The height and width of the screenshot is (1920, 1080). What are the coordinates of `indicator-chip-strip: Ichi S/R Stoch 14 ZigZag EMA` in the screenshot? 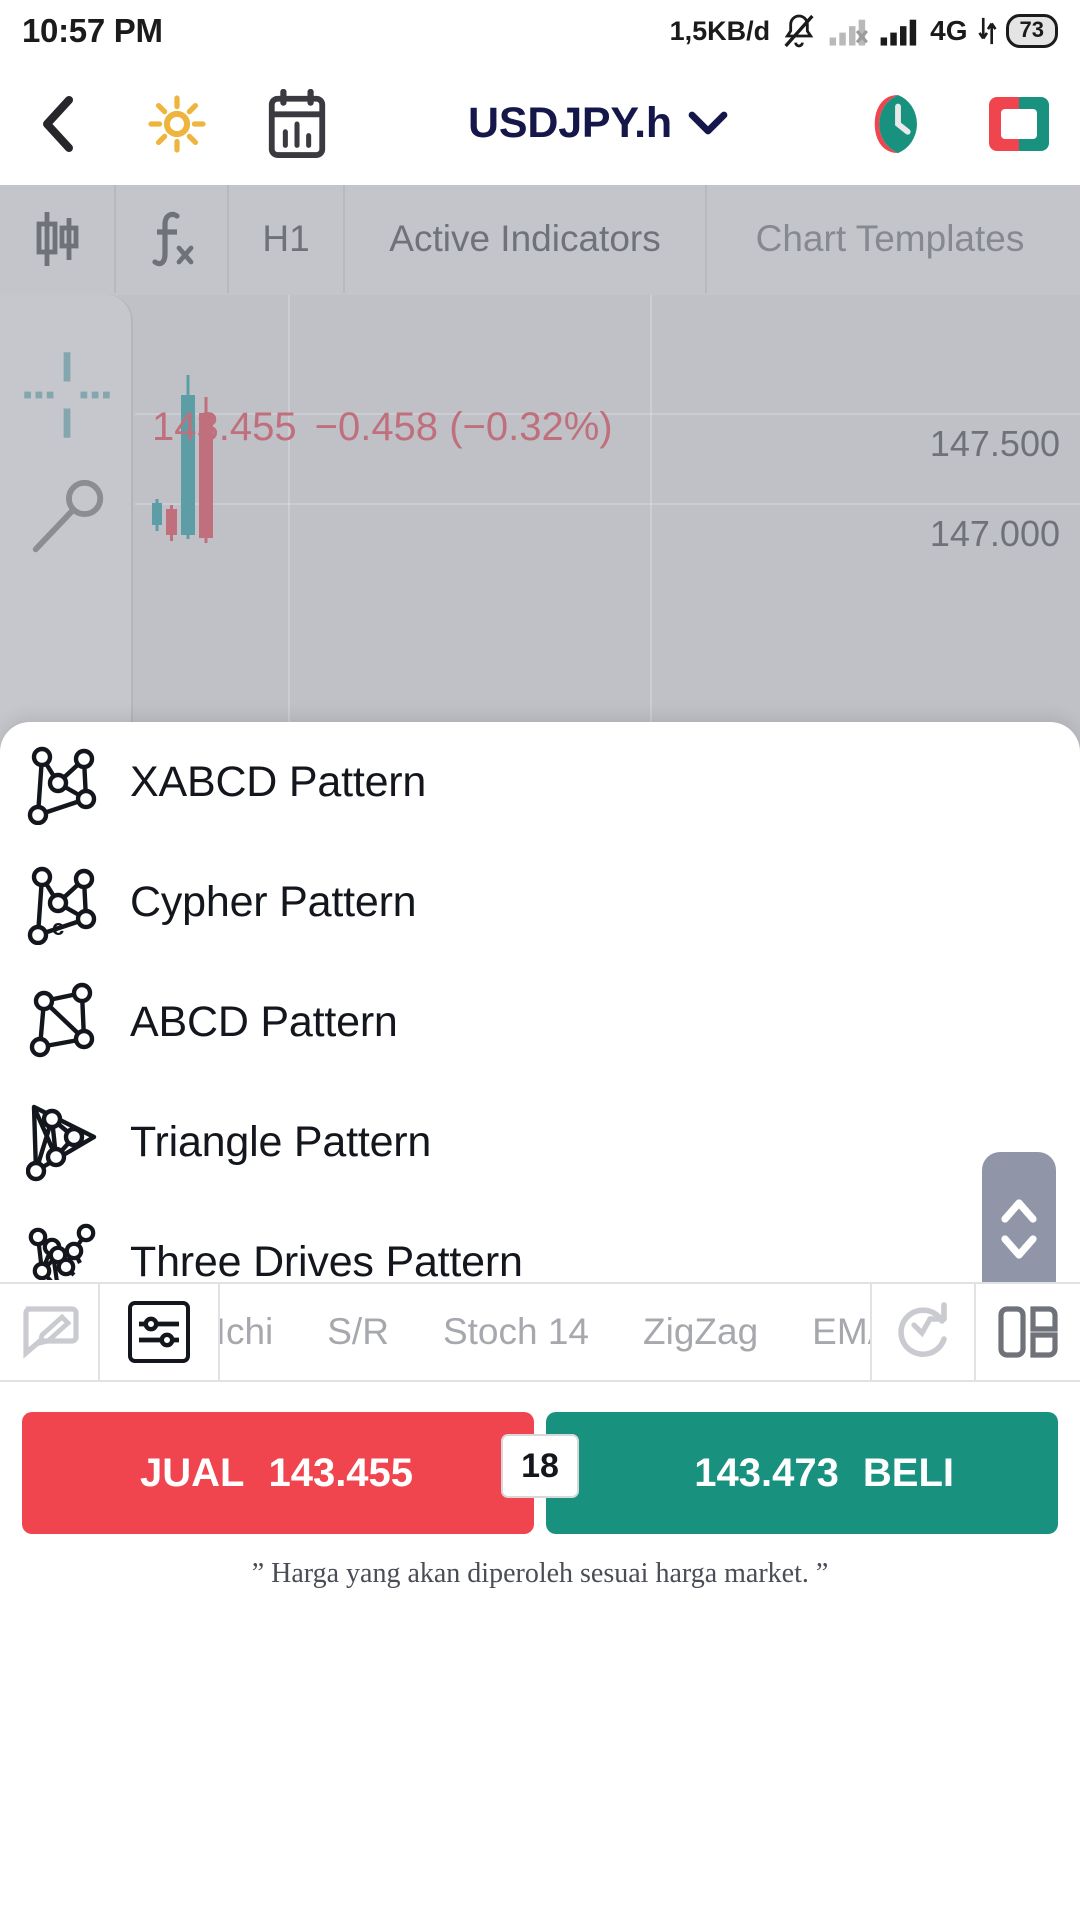 It's located at (546, 1332).